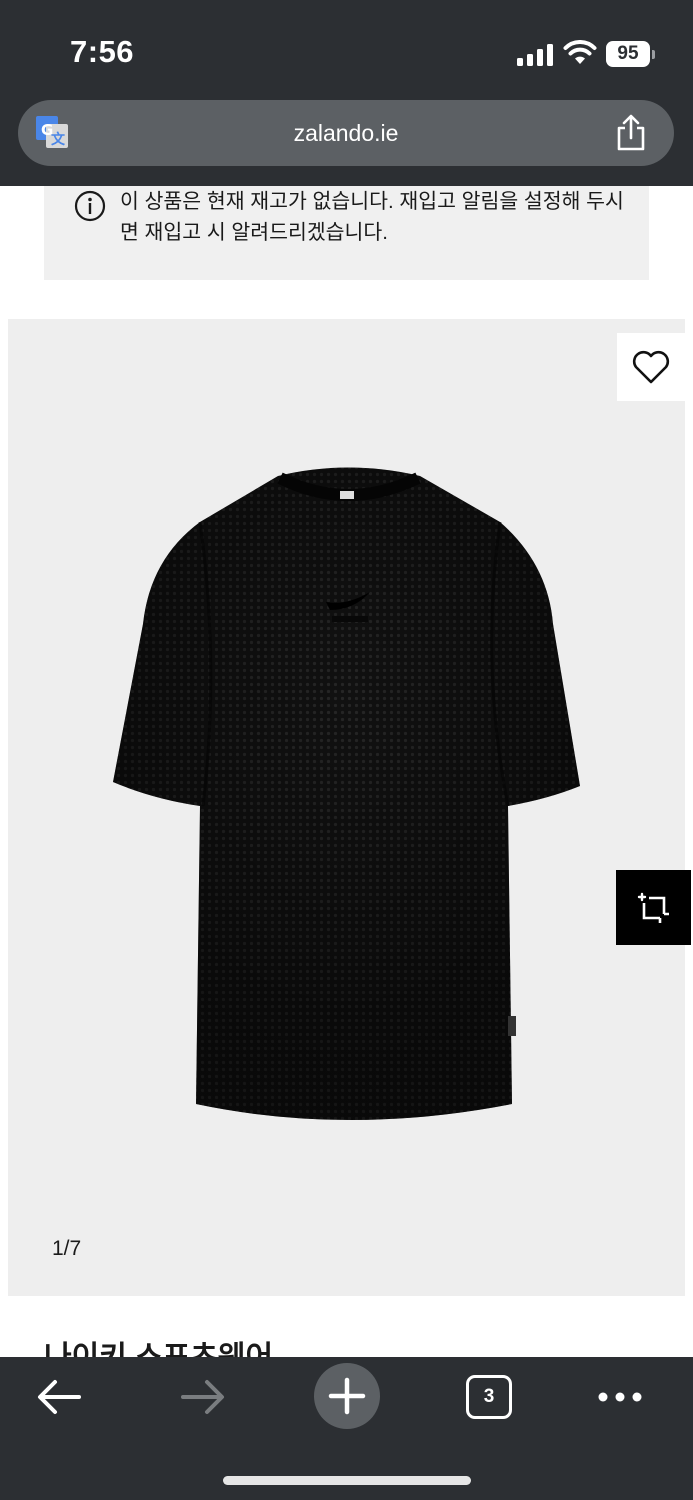 The image size is (693, 1500). I want to click on heart-icon, so click(651, 367).